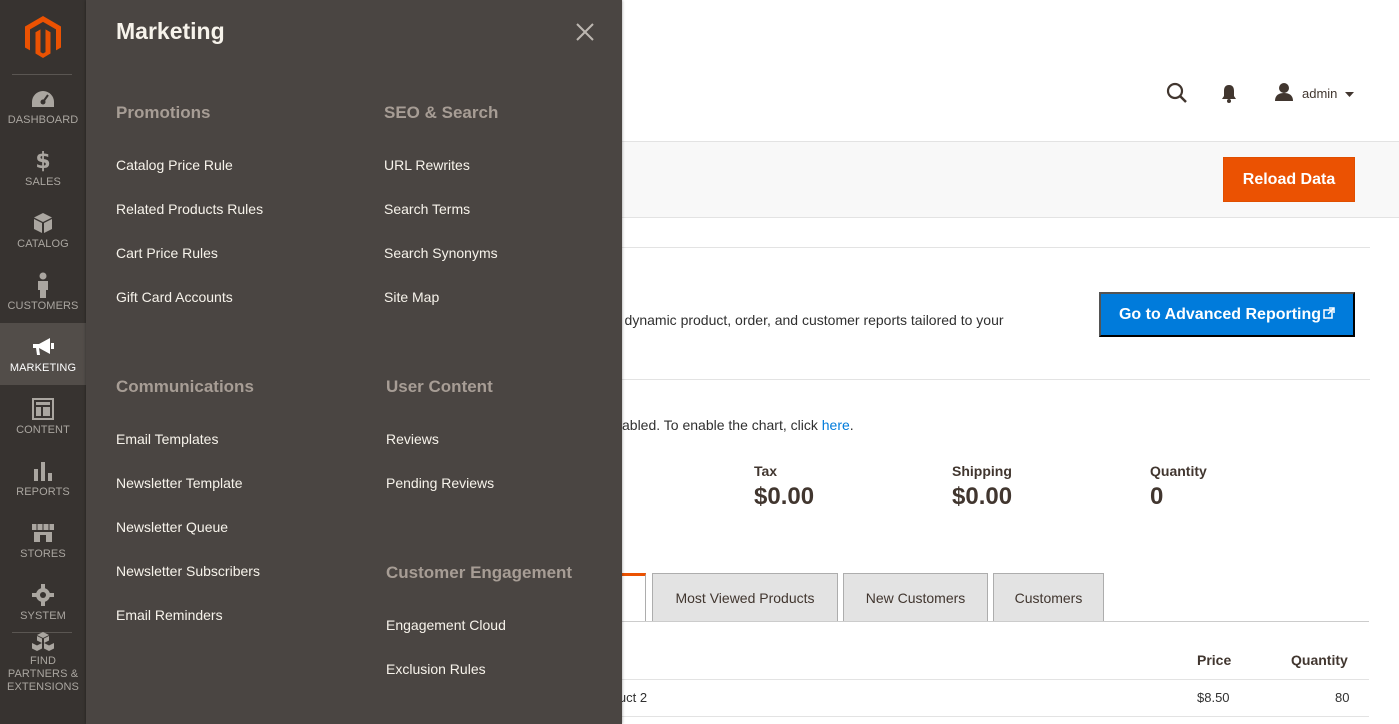 The image size is (1399, 724). Describe the element at coordinates (1229, 96) in the screenshot. I see `notifications-bell-icon` at that location.